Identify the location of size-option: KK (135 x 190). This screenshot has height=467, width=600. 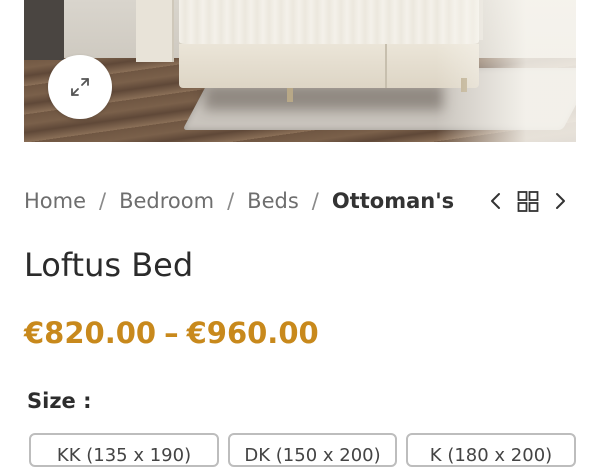
(124, 450).